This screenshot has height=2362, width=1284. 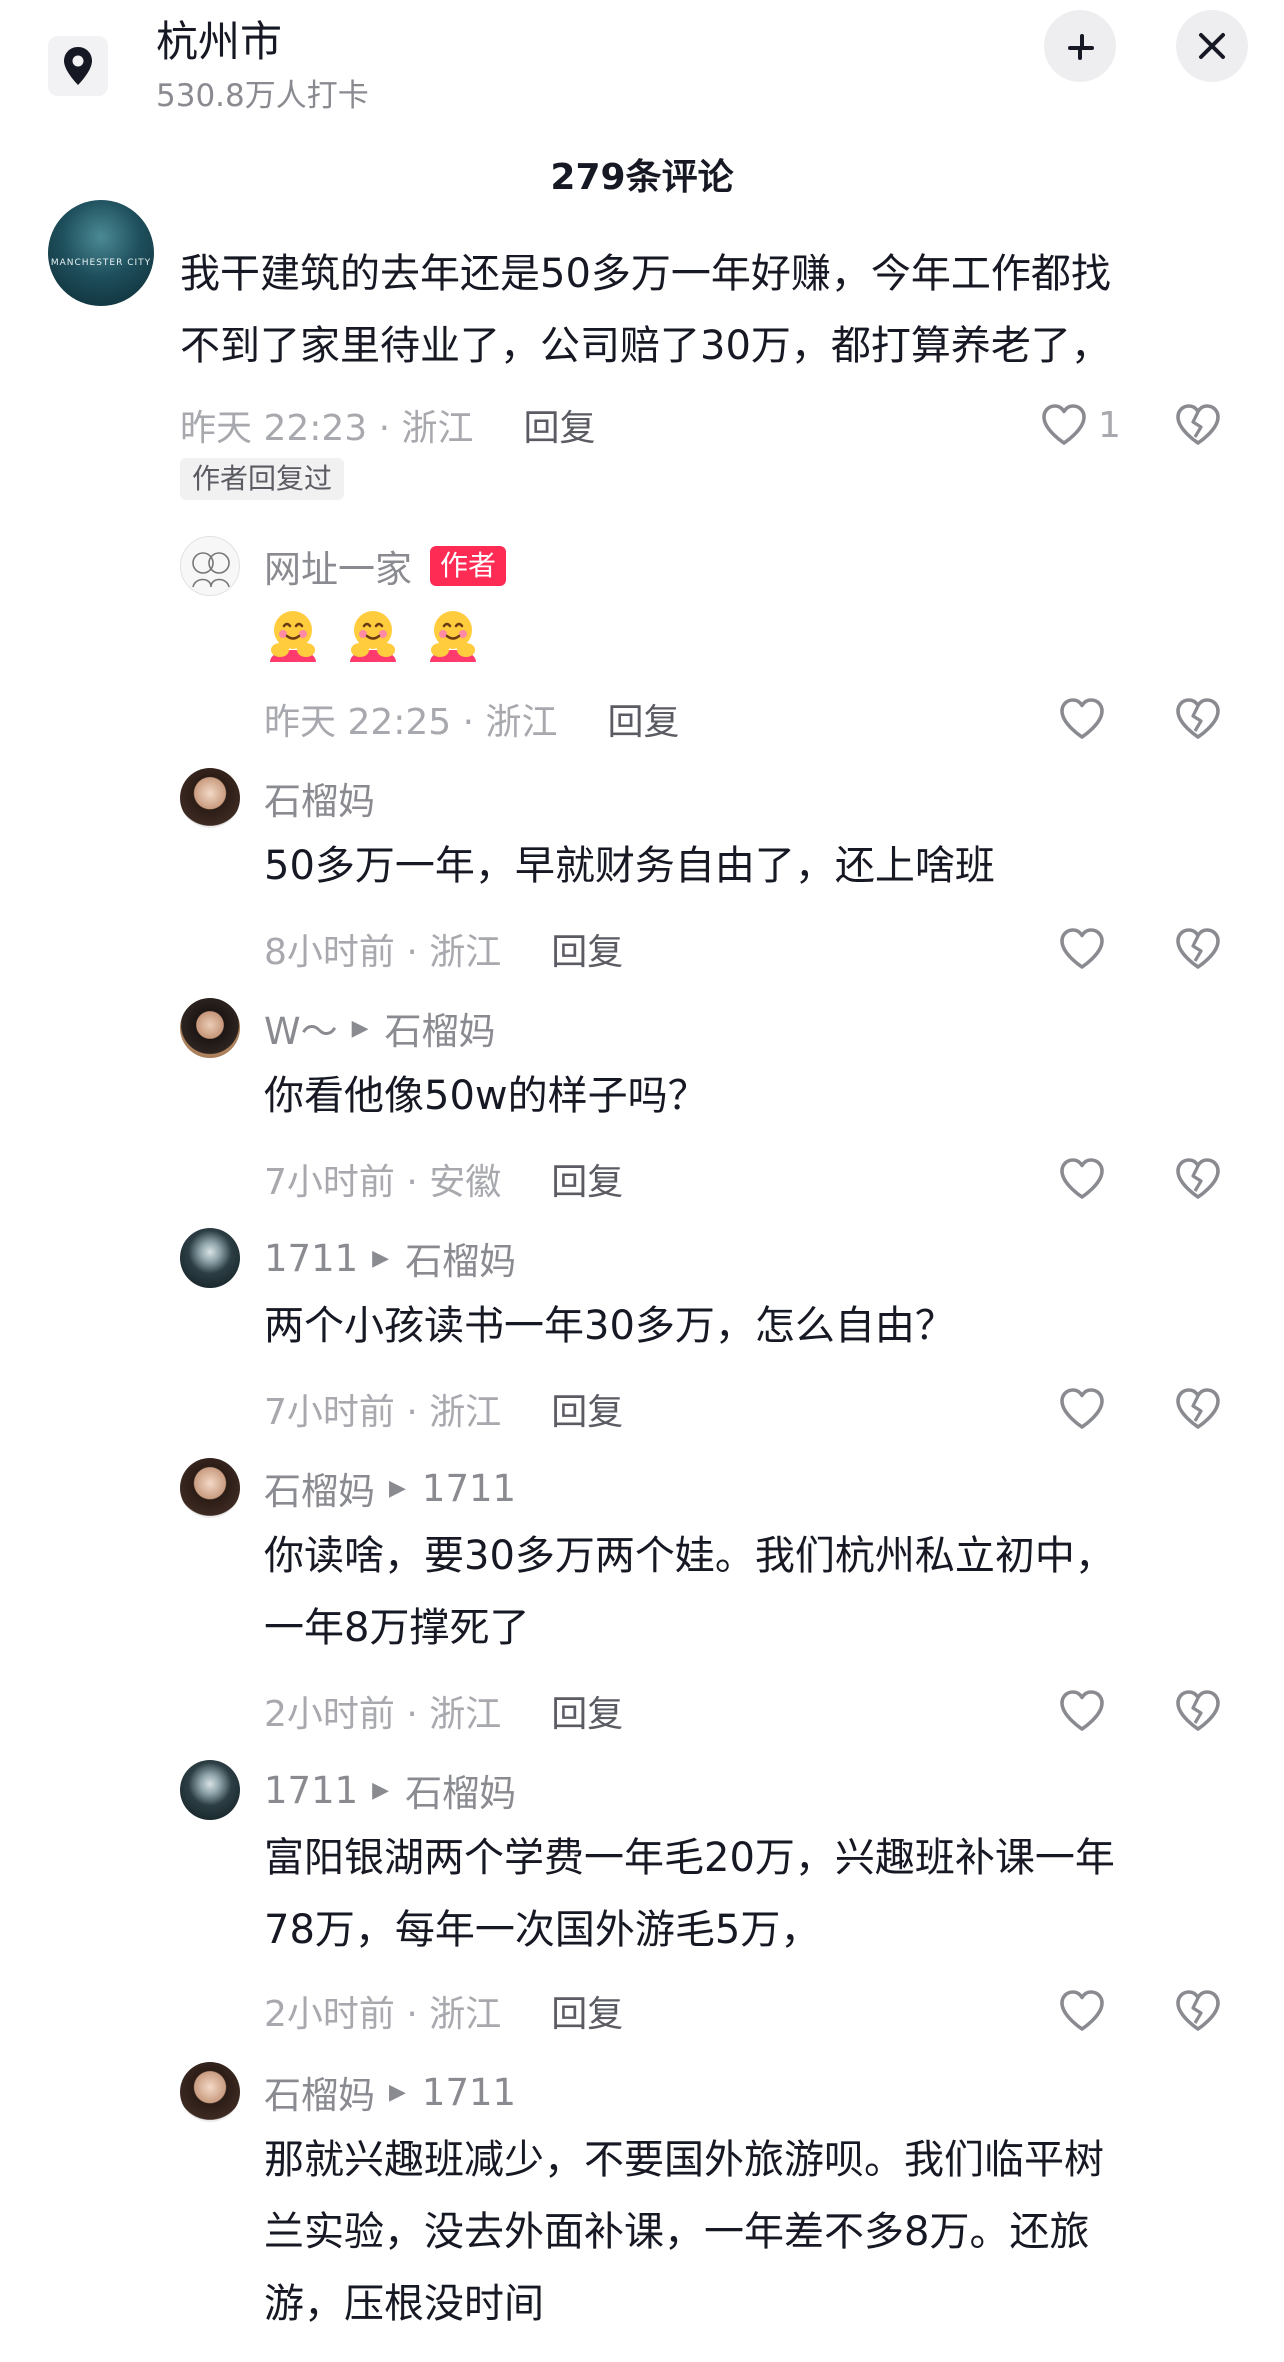 I want to click on comment-text-line: 不到了家里待业了，公司赔了30万，都打算养老了，, so click(x=645, y=346).